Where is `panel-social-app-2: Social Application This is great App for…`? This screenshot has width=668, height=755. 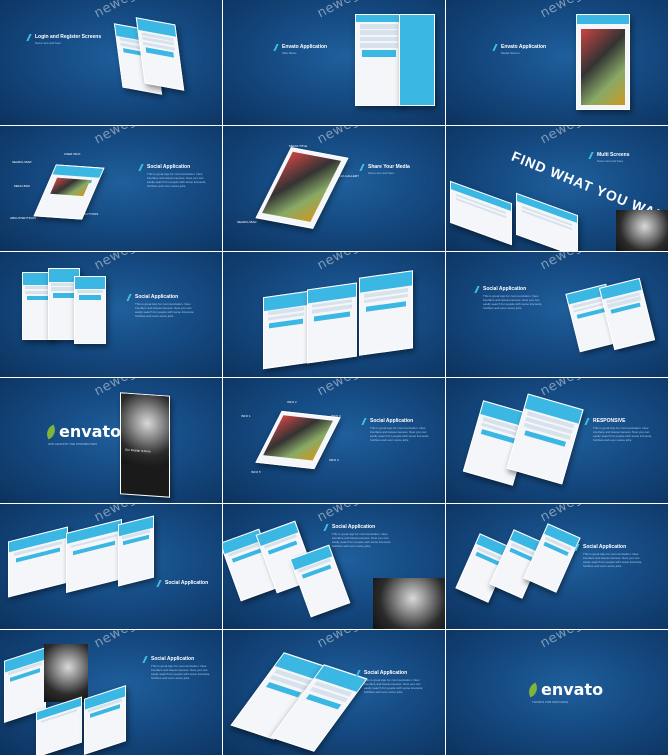 panel-social-app-2: Social Application This is great App for… is located at coordinates (557, 314).